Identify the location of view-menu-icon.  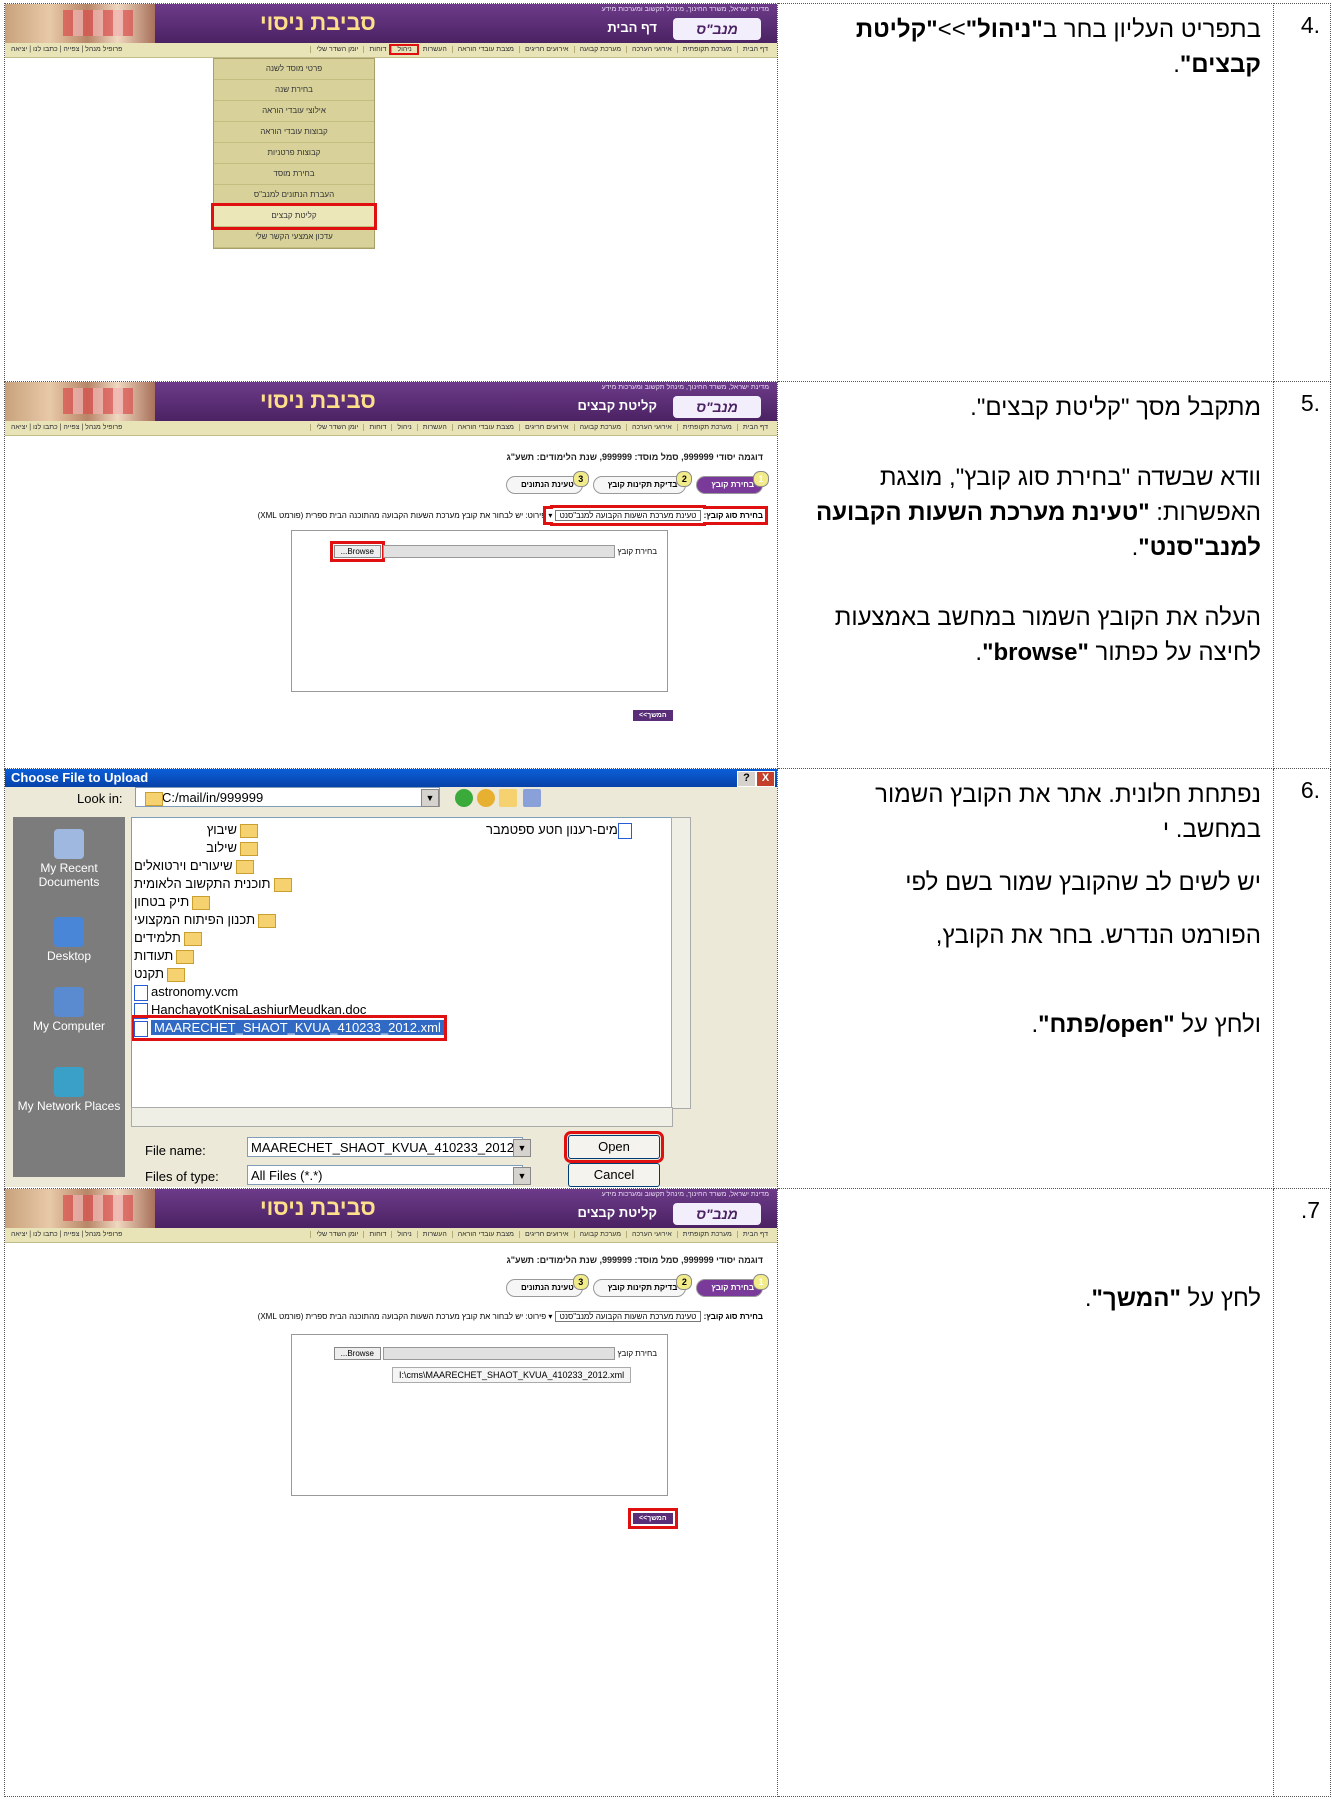
(532, 798).